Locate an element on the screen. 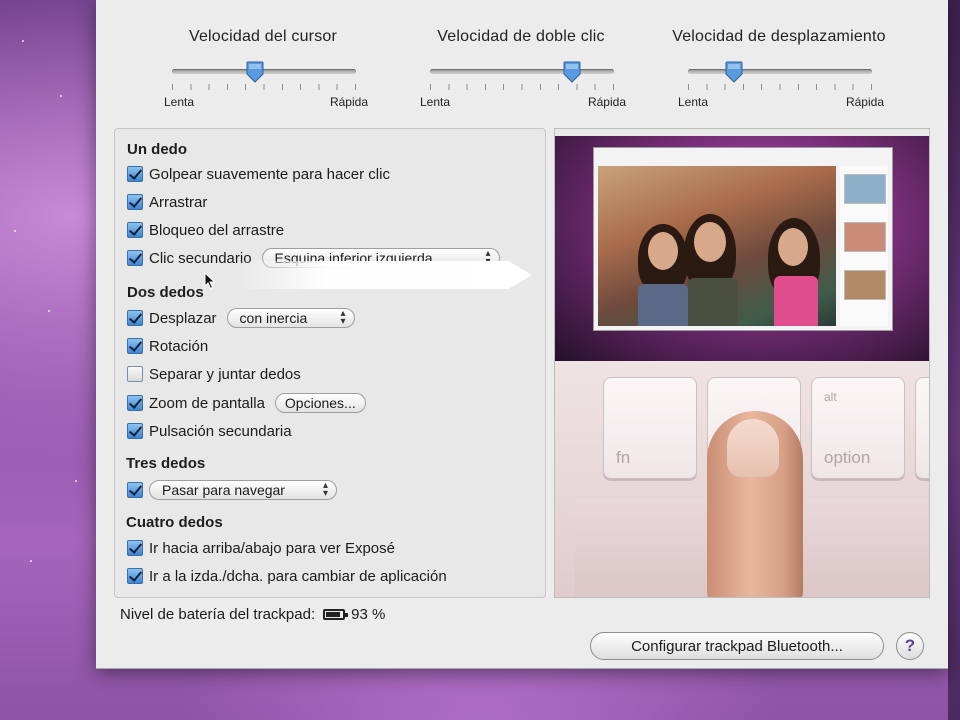 This screenshot has width=960, height=720. option-label: Separar y juntar dedos is located at coordinates (225, 374).